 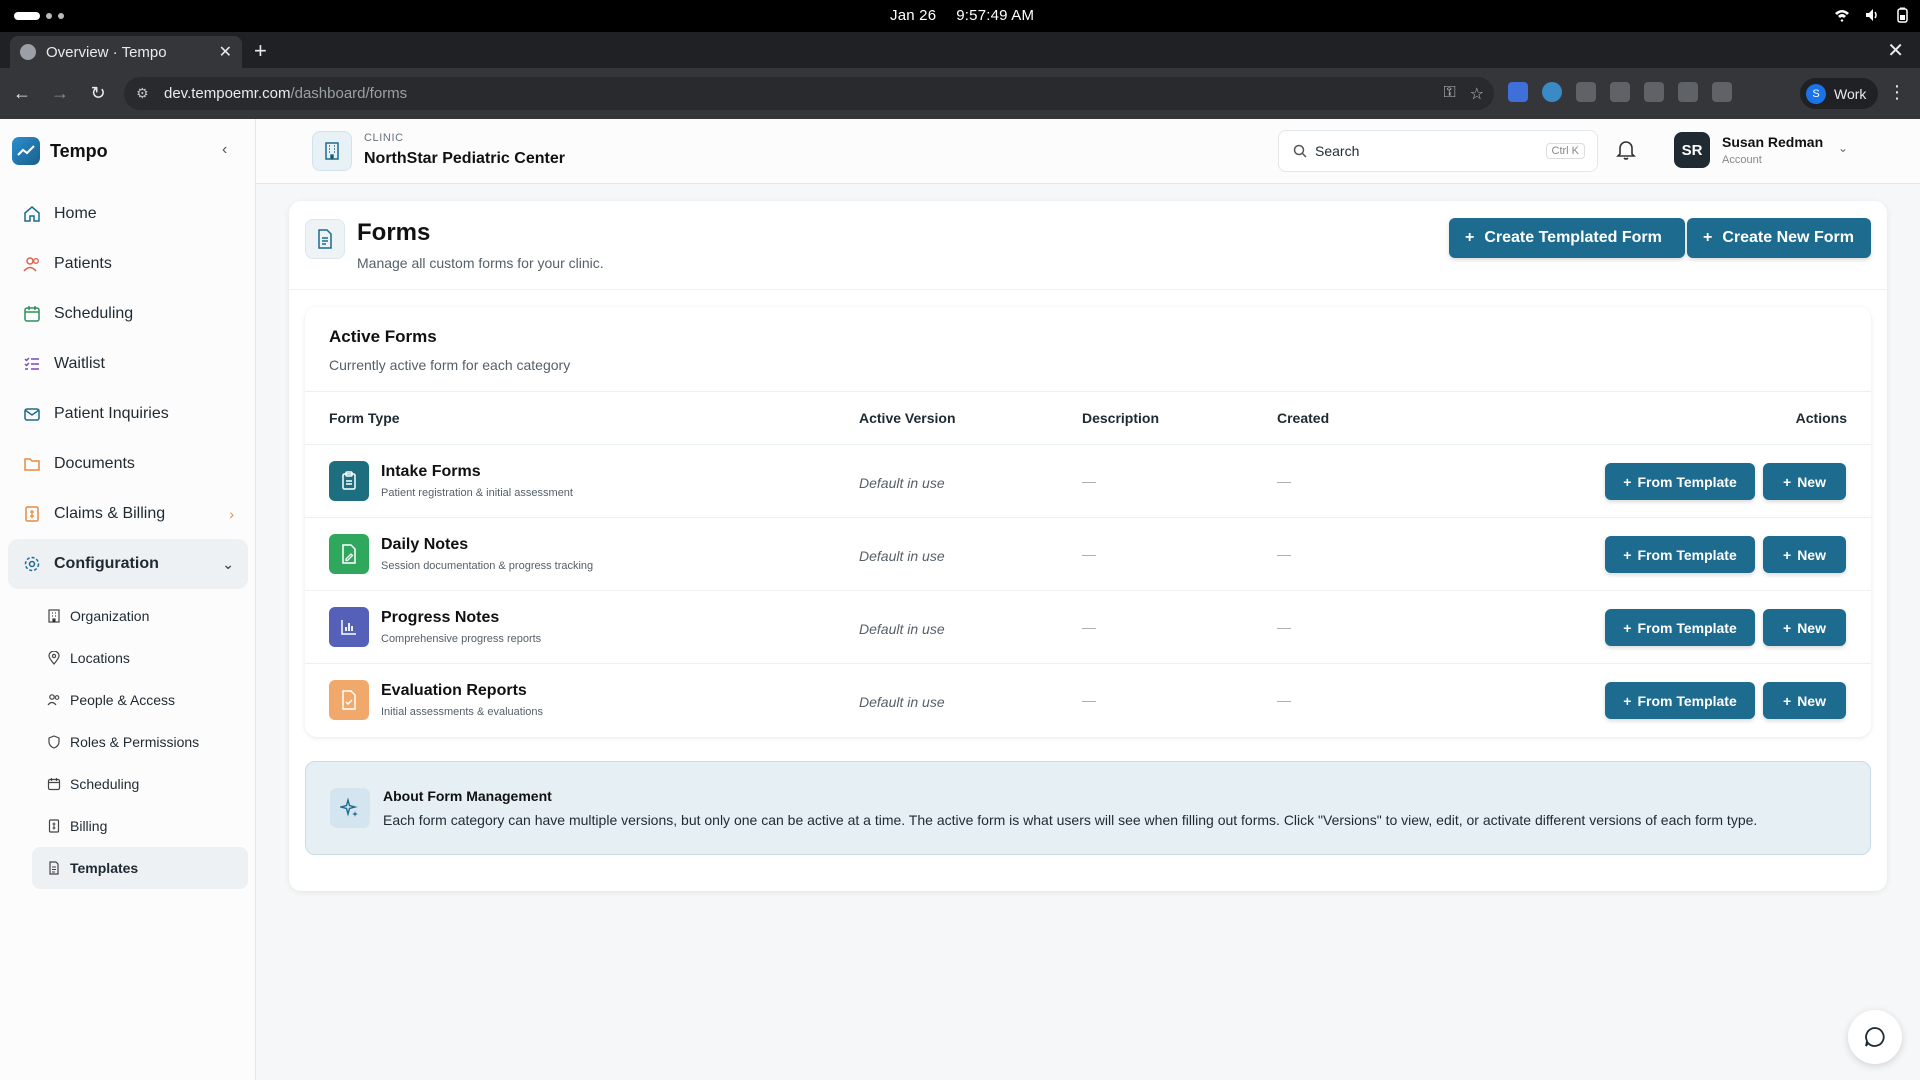 What do you see at coordinates (960, 16) in the screenshot?
I see `os-status-bar: Jan 26 9:57:49 AM` at bounding box center [960, 16].